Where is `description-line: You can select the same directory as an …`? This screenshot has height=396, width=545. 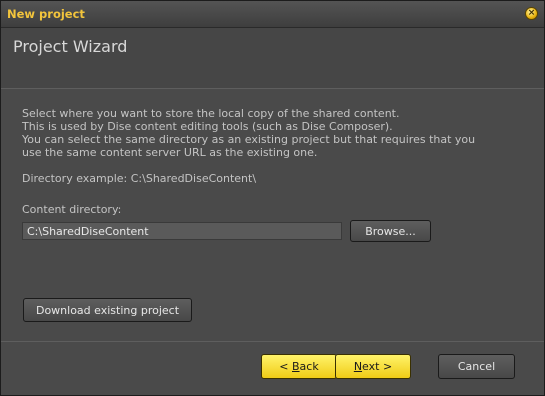
description-line: You can select the same directory as an … is located at coordinates (249, 139).